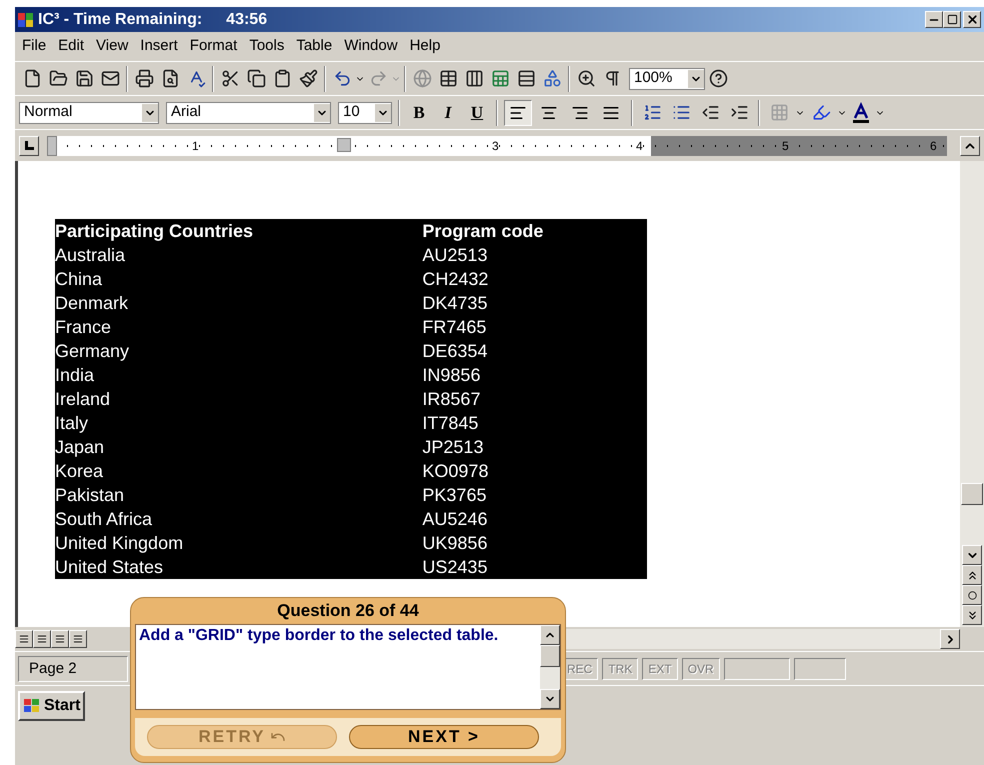  What do you see at coordinates (660, 669) in the screenshot?
I see `status-indicator: EXT` at bounding box center [660, 669].